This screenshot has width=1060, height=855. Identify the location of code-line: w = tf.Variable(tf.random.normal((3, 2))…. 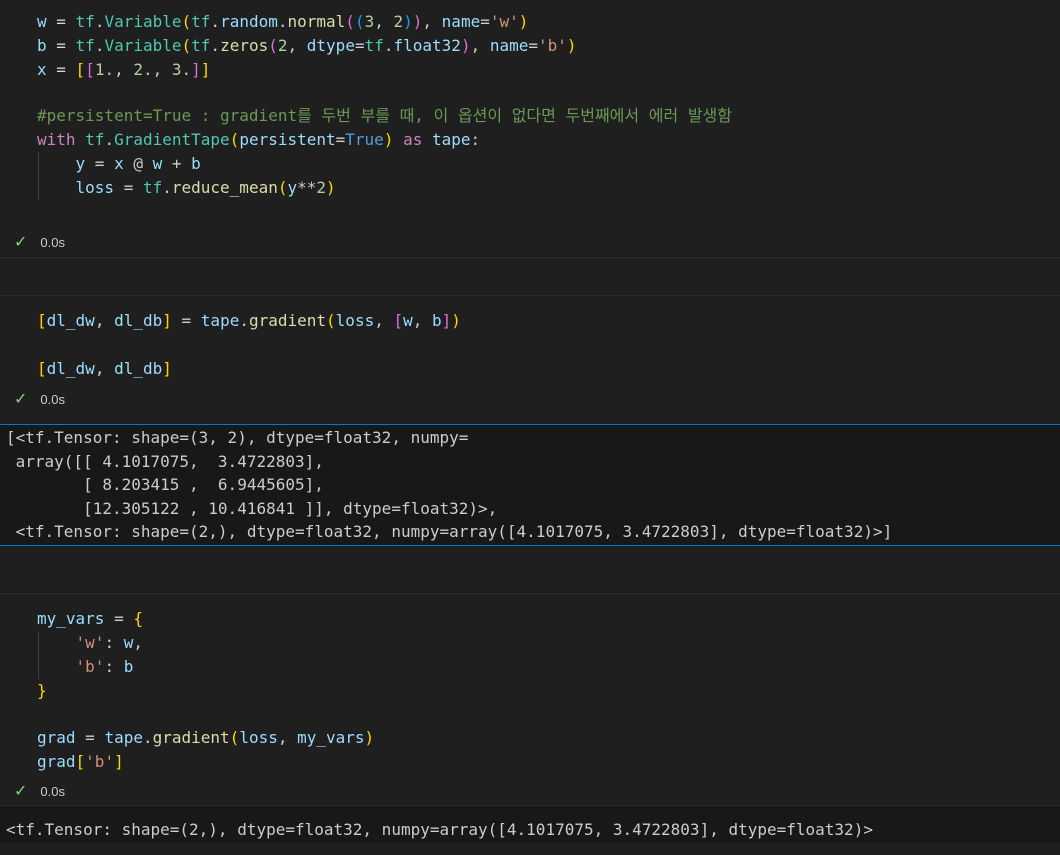
(282, 22).